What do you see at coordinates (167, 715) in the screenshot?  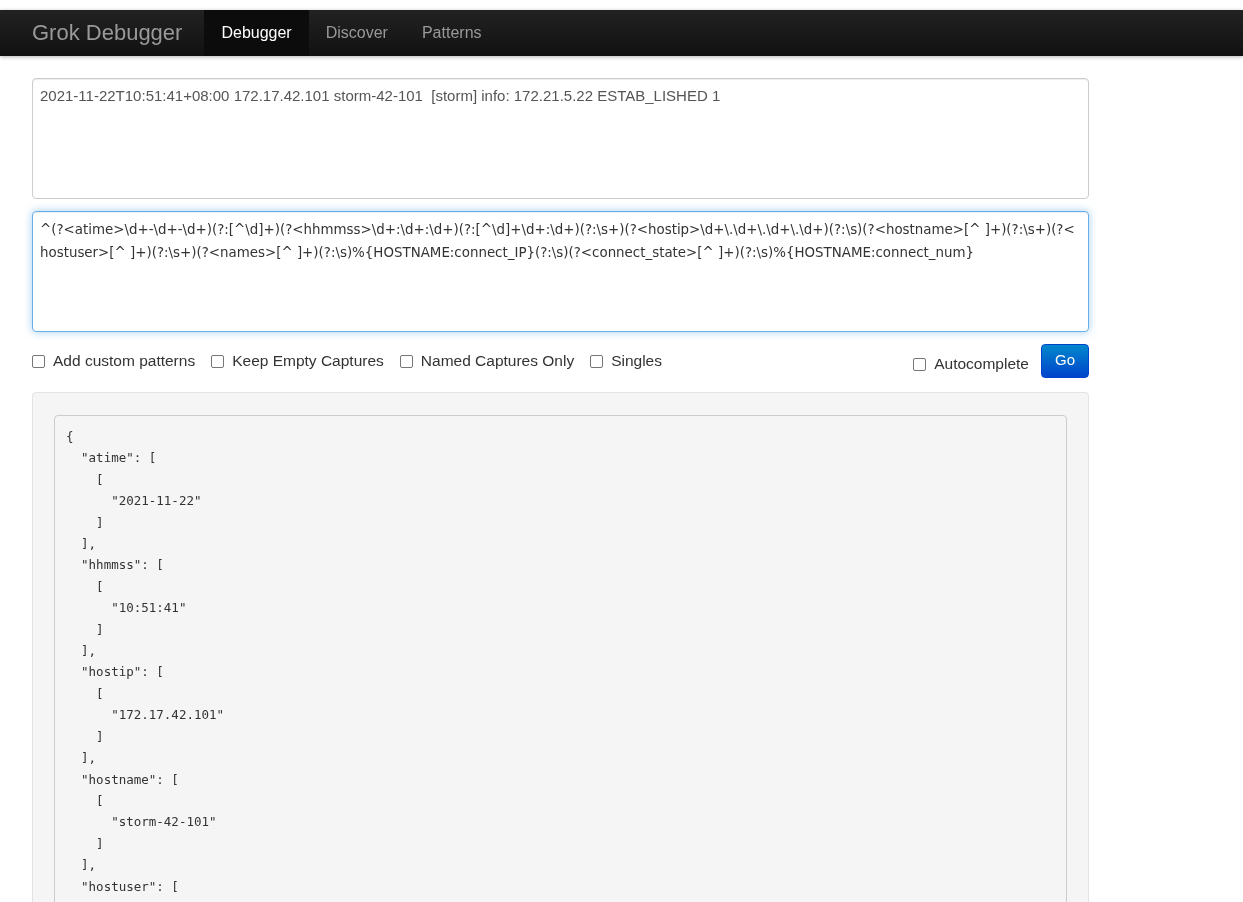 I see `code-line: "172.17.42.101"` at bounding box center [167, 715].